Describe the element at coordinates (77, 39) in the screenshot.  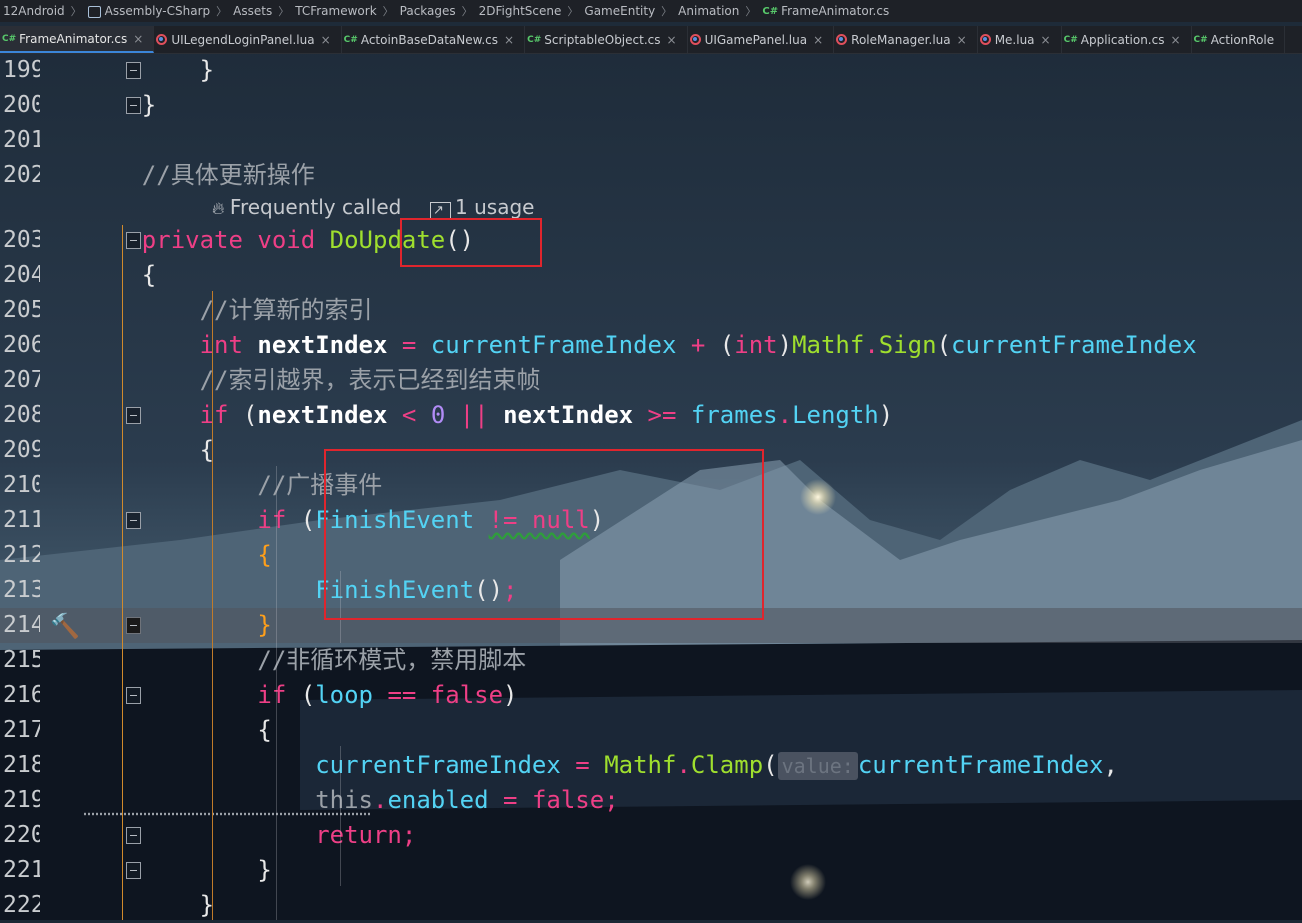
I see `tab-frameanimator-cs: C# FrameAnimator.cs ×` at that location.